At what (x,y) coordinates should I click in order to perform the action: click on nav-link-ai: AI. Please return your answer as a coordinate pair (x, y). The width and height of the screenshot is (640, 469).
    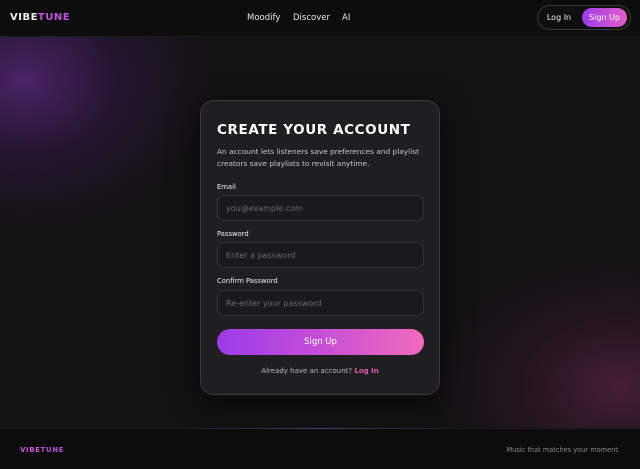
    Looking at the image, I should click on (346, 18).